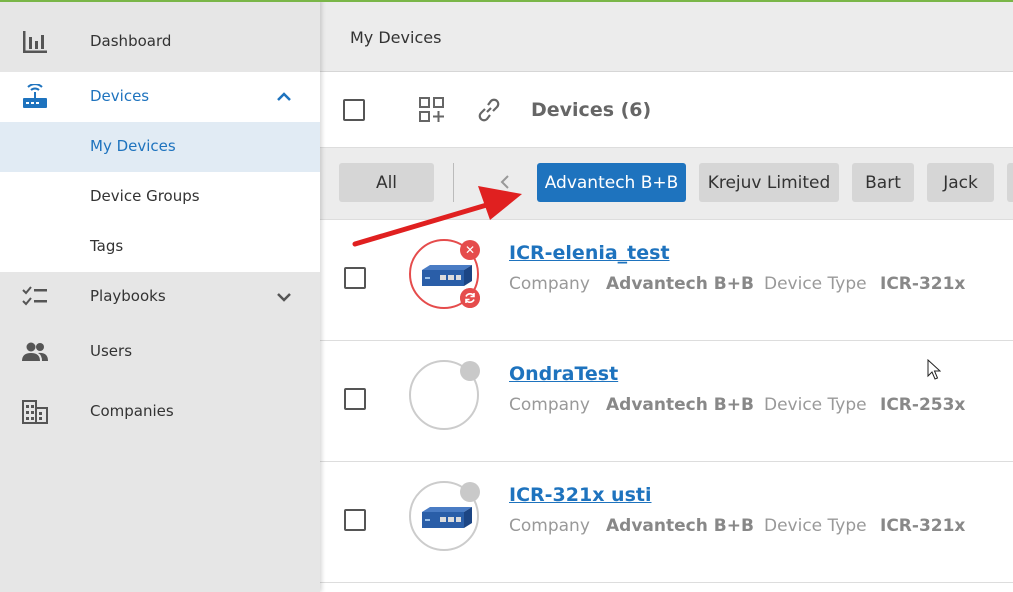 The image size is (1013, 592). What do you see at coordinates (432, 110) in the screenshot?
I see `grid-add-icon` at bounding box center [432, 110].